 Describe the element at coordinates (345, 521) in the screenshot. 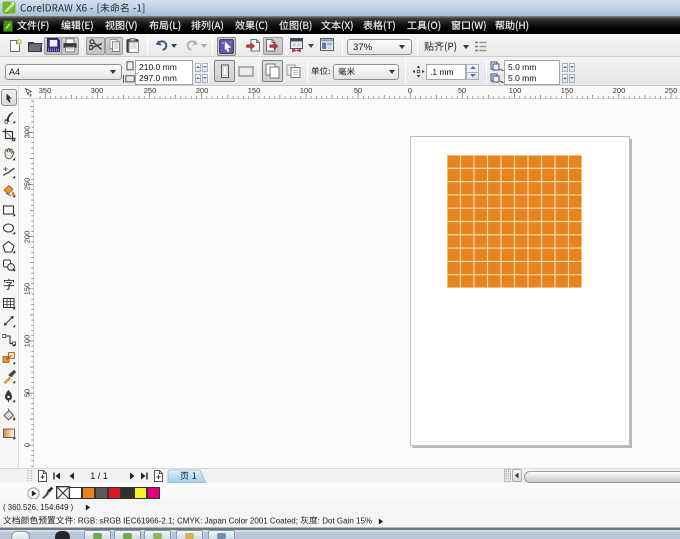

I see `svg-text:: Dot Gain 15%: : Dot Gain 15%` at that location.